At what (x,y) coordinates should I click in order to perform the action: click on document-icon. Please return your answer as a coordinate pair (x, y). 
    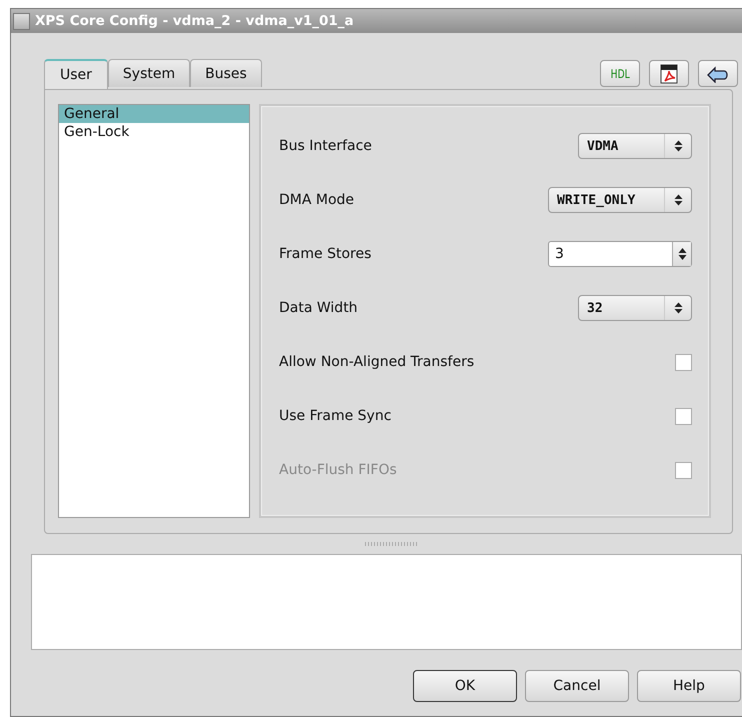
    Looking at the image, I should click on (669, 74).